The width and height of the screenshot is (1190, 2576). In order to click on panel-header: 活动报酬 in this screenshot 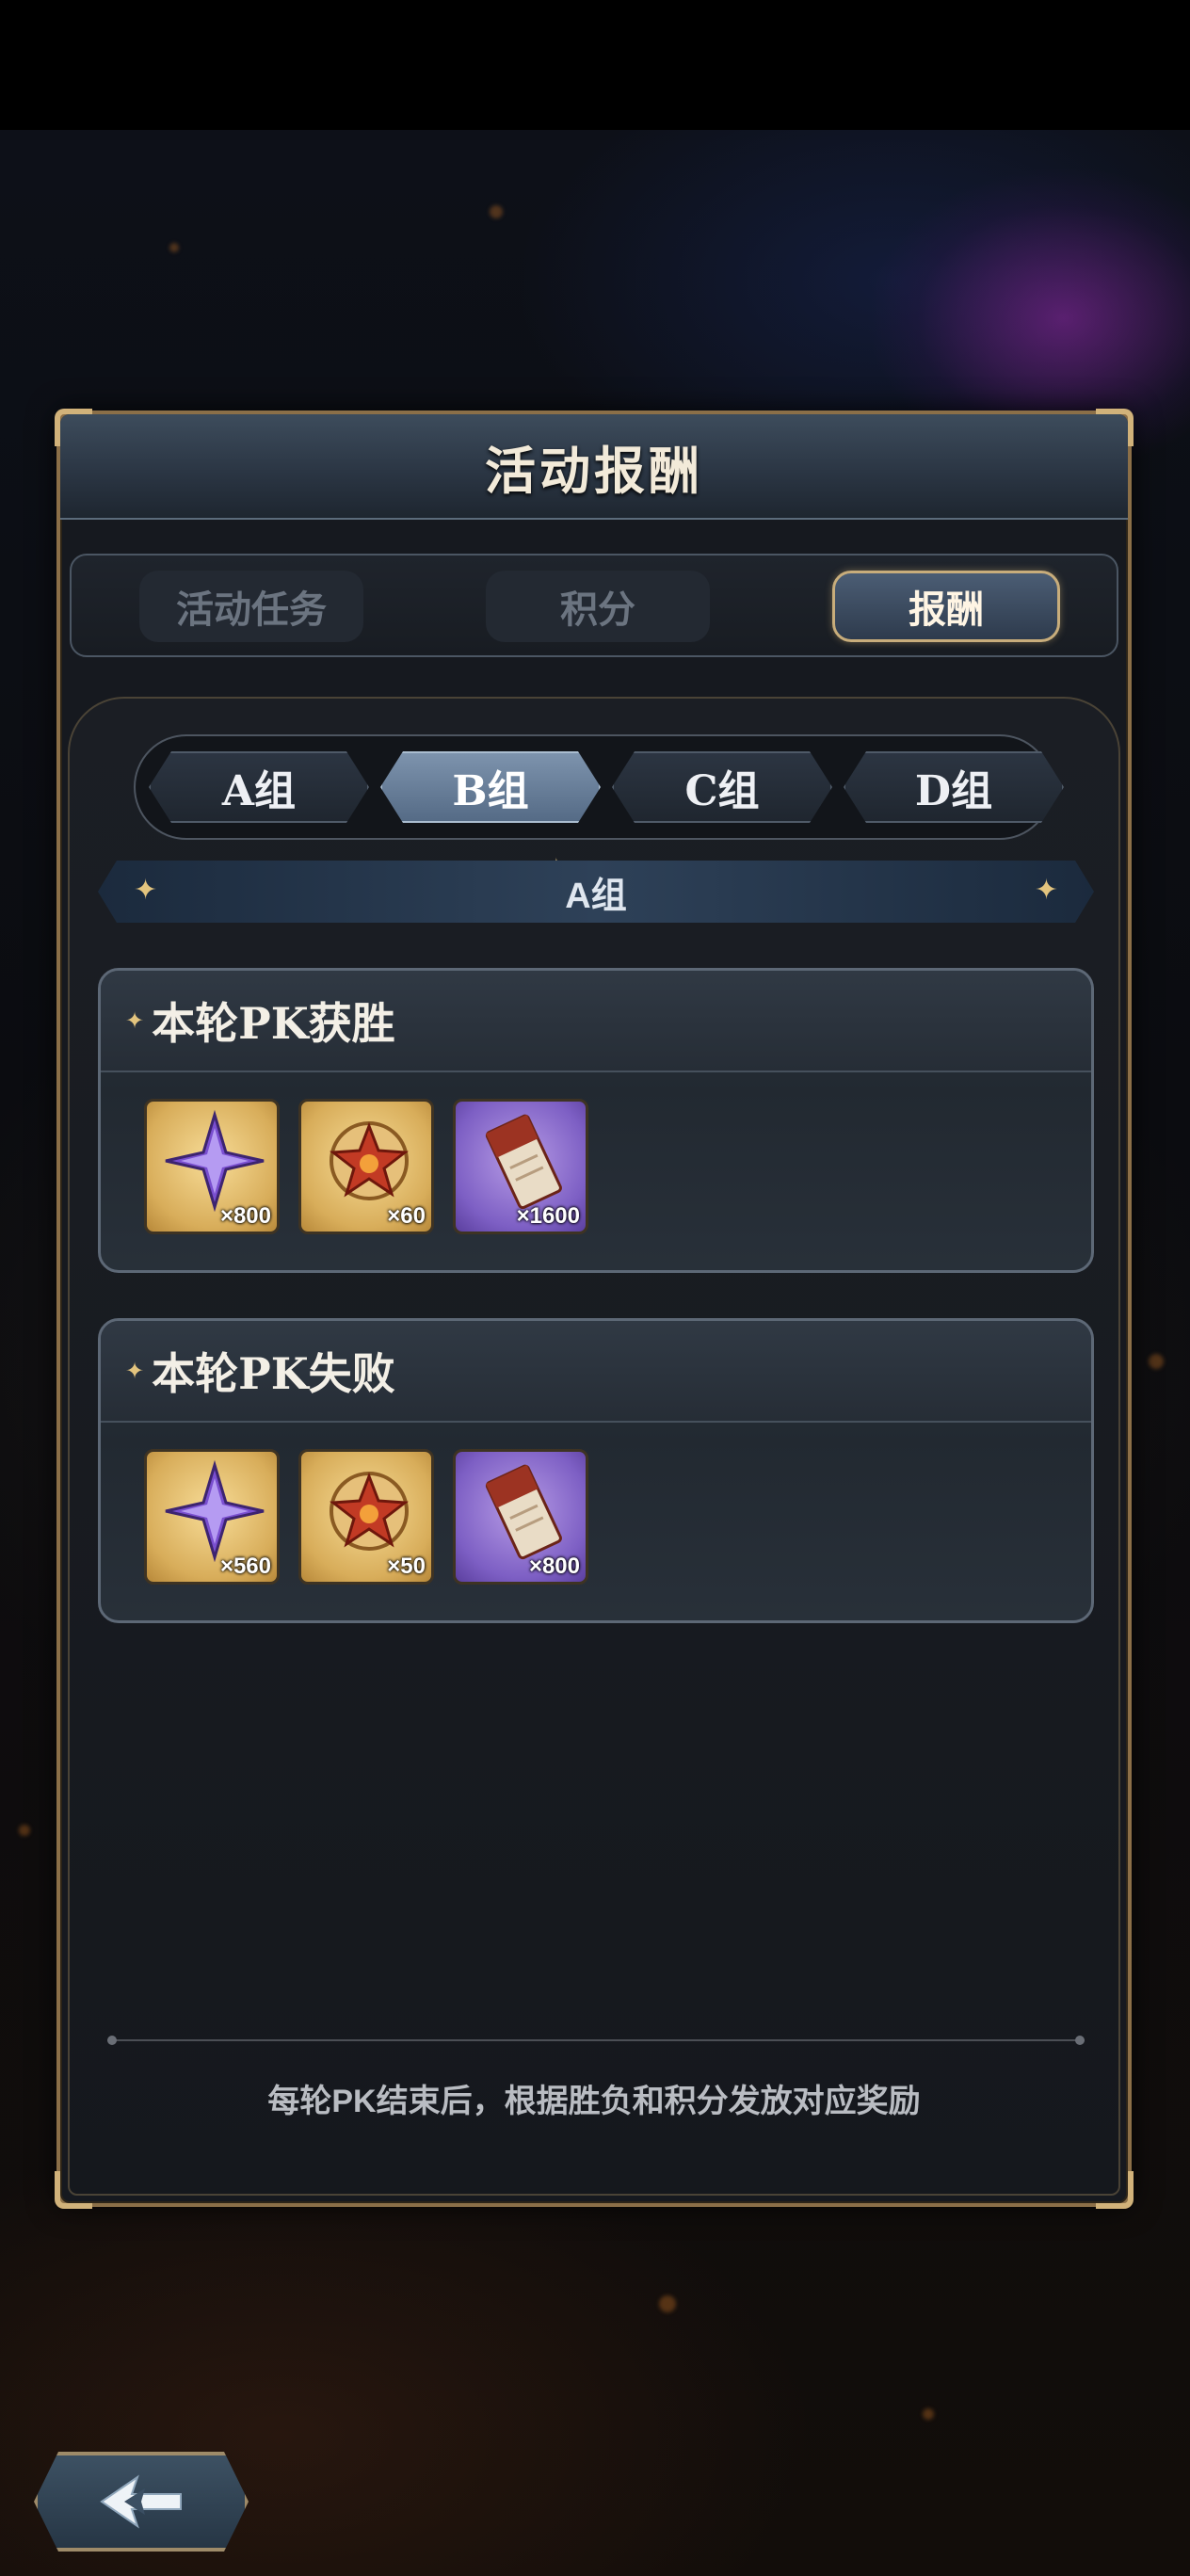, I will do `click(594, 467)`.